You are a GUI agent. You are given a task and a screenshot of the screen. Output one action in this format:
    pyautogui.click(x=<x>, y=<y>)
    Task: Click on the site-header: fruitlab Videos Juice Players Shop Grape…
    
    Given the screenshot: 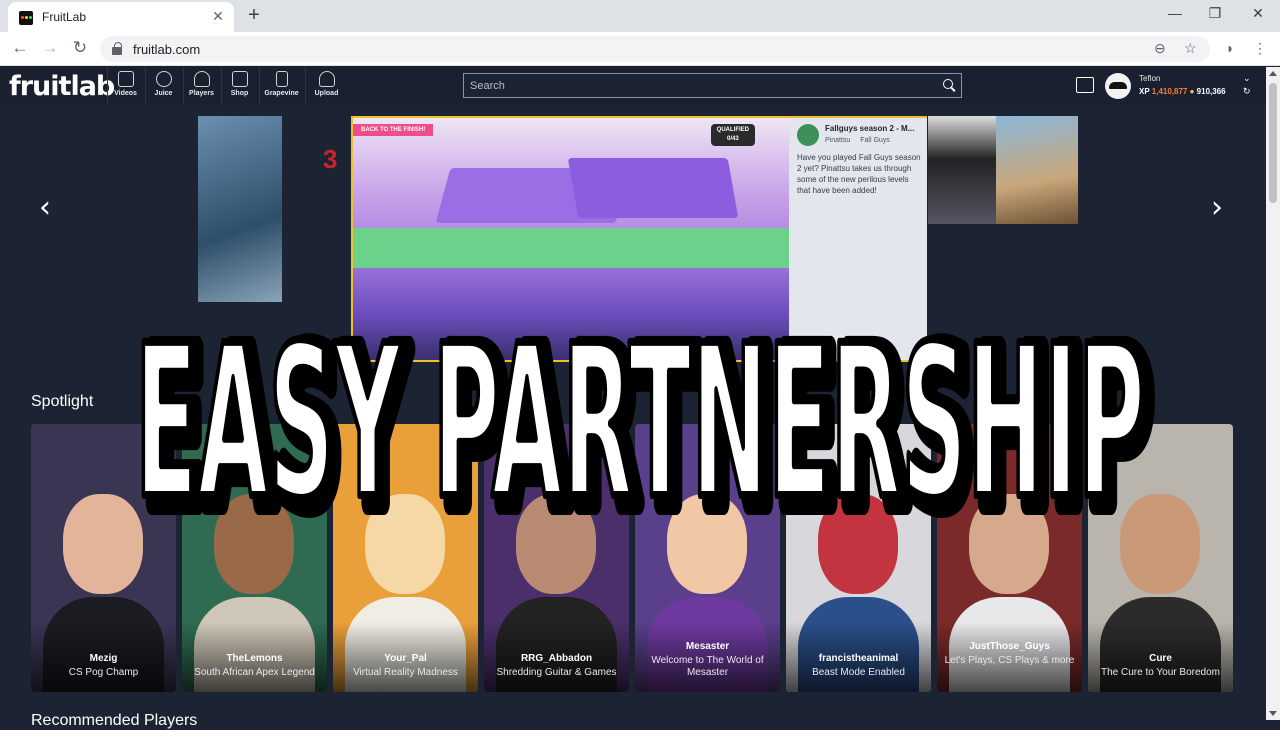 What is the action you would take?
    pyautogui.click(x=633, y=86)
    